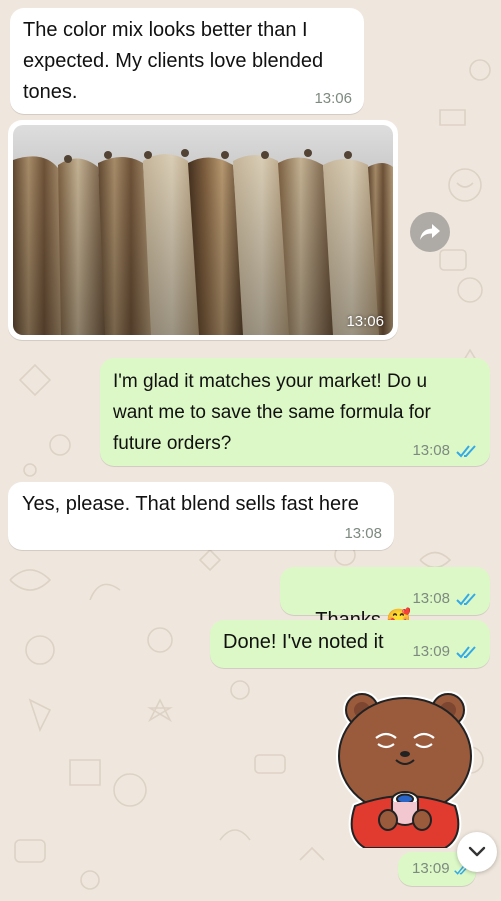  What do you see at coordinates (190, 504) in the screenshot?
I see `message-text: Yes, please. That blend sells fast here` at bounding box center [190, 504].